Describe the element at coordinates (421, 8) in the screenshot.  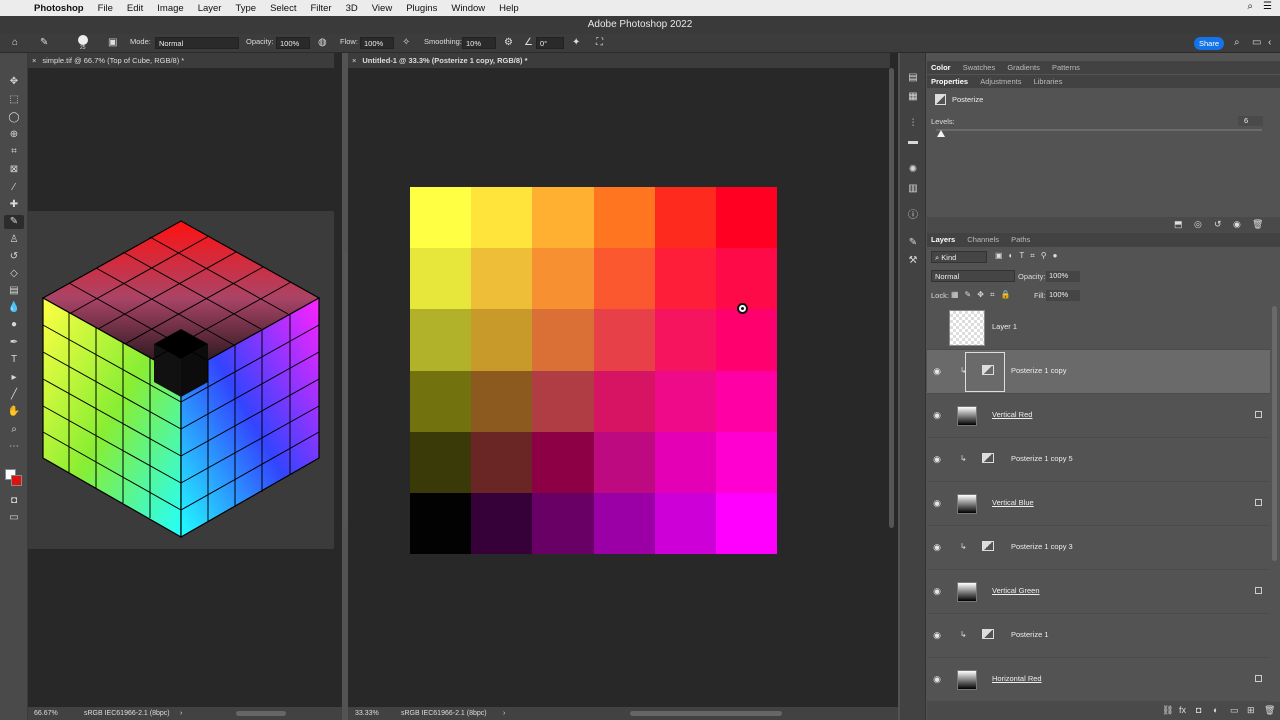
I see `menu-plugins: Plugins` at that location.